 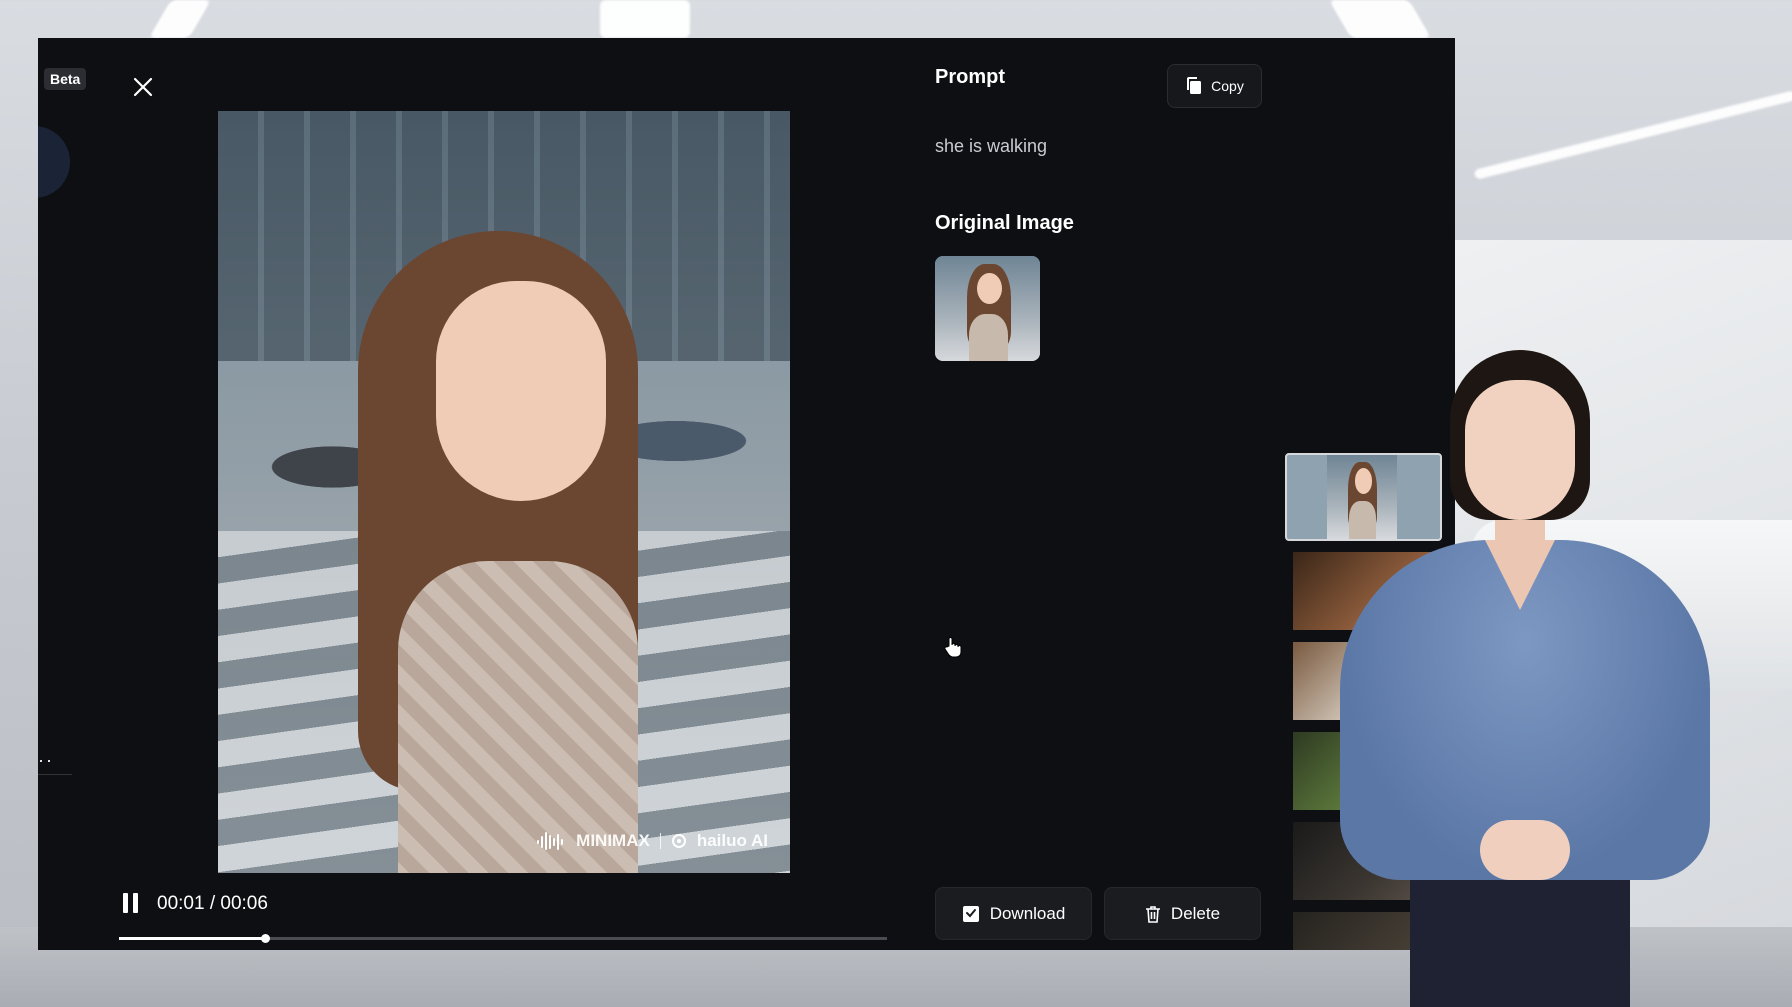 I want to click on progress-handle, so click(x=265, y=938).